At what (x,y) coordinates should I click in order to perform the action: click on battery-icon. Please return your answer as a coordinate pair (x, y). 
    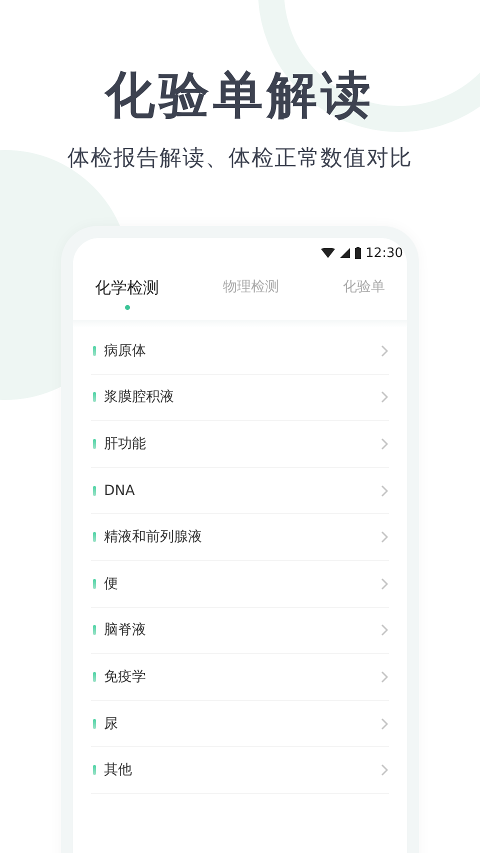
    Looking at the image, I should click on (357, 253).